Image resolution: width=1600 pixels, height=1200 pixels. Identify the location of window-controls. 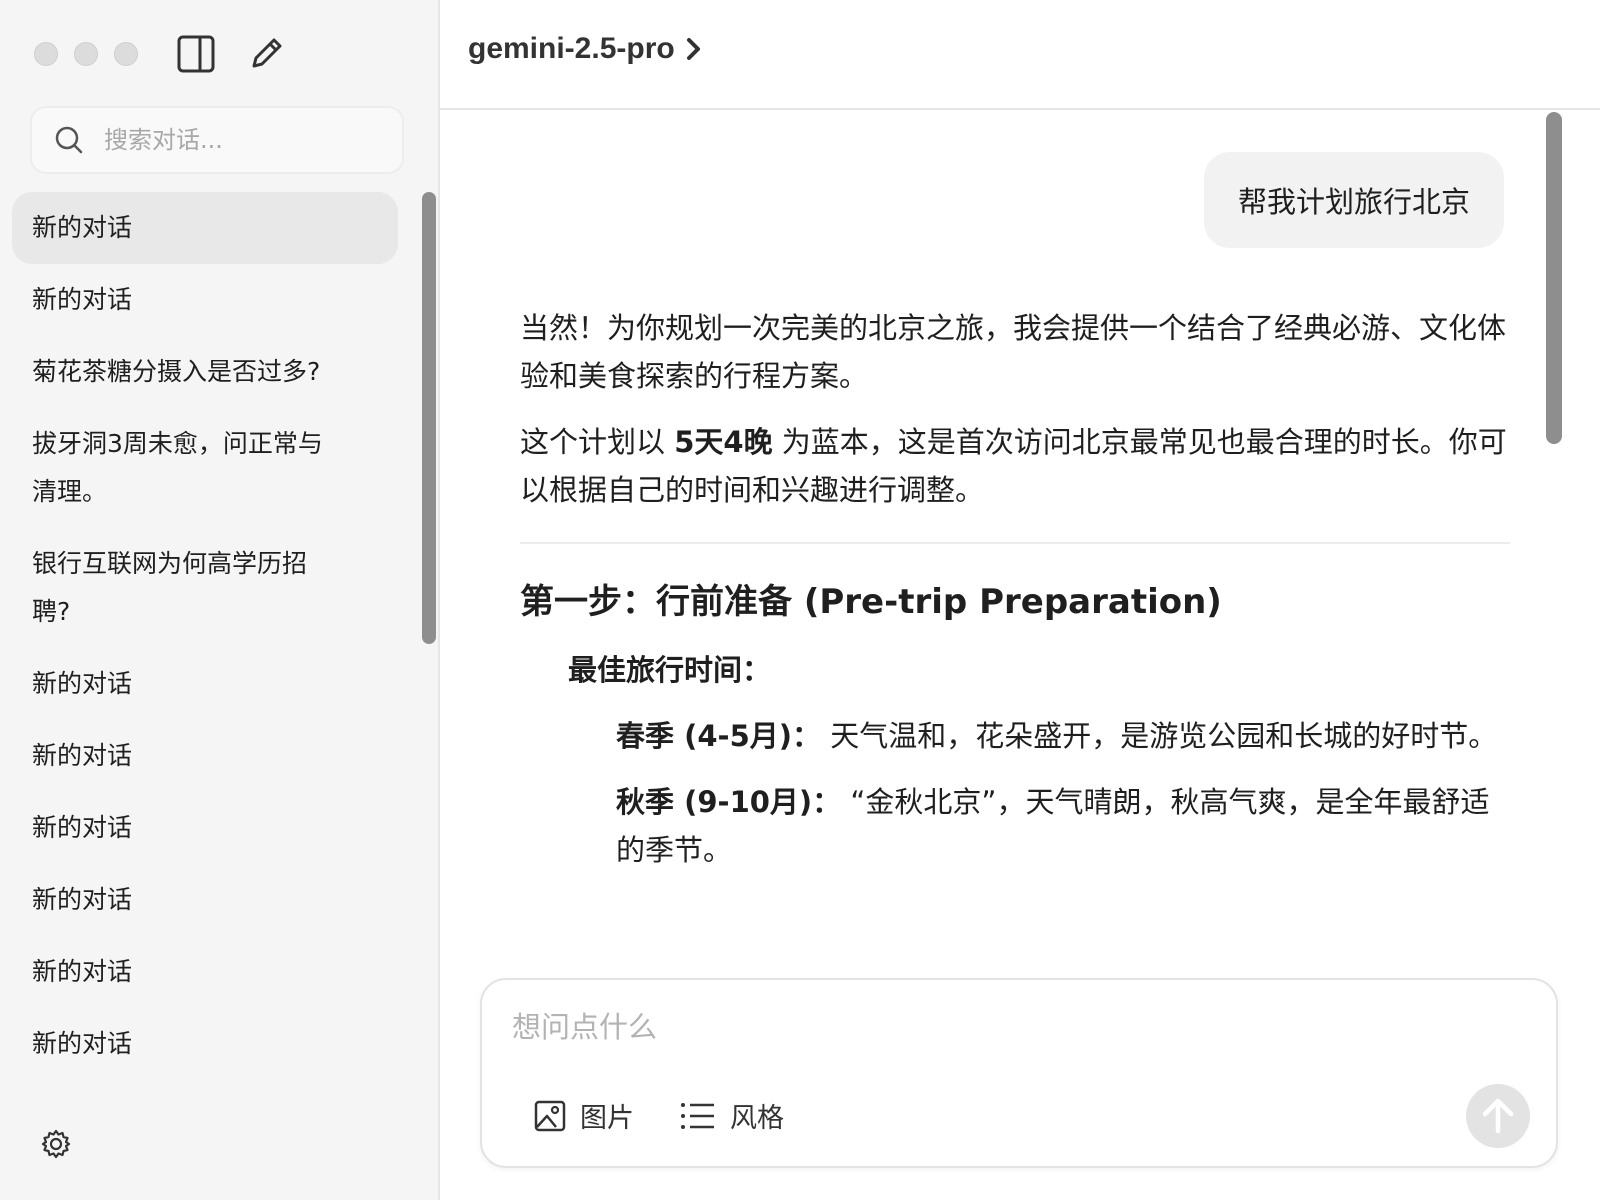
(86, 54).